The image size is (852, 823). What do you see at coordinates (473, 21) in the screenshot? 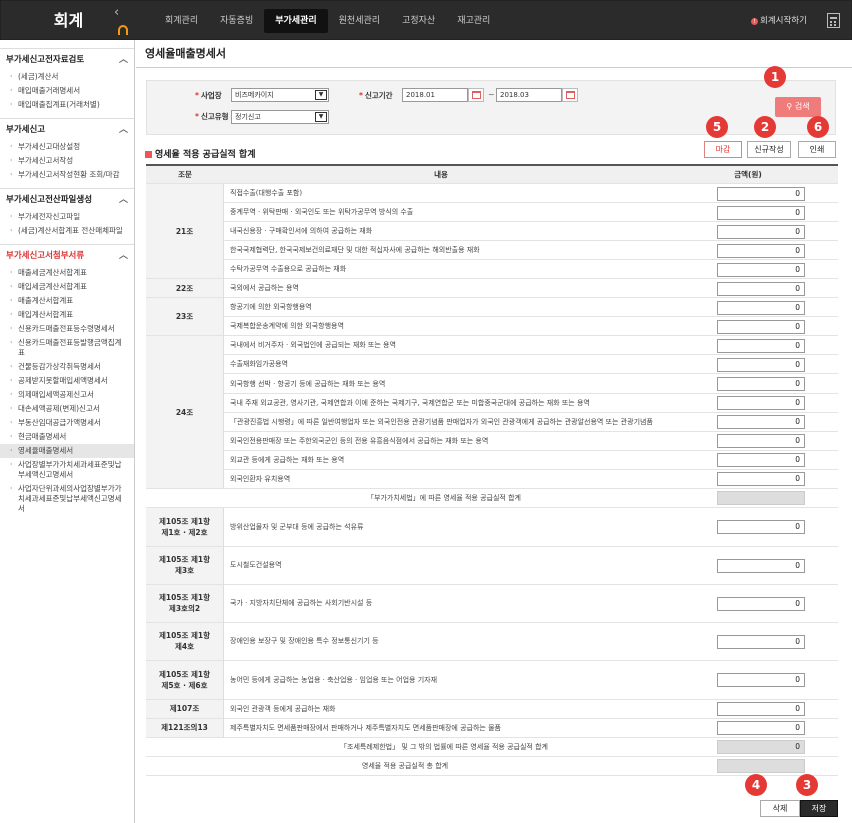
I see `nav-item: 재고관리` at bounding box center [473, 21].